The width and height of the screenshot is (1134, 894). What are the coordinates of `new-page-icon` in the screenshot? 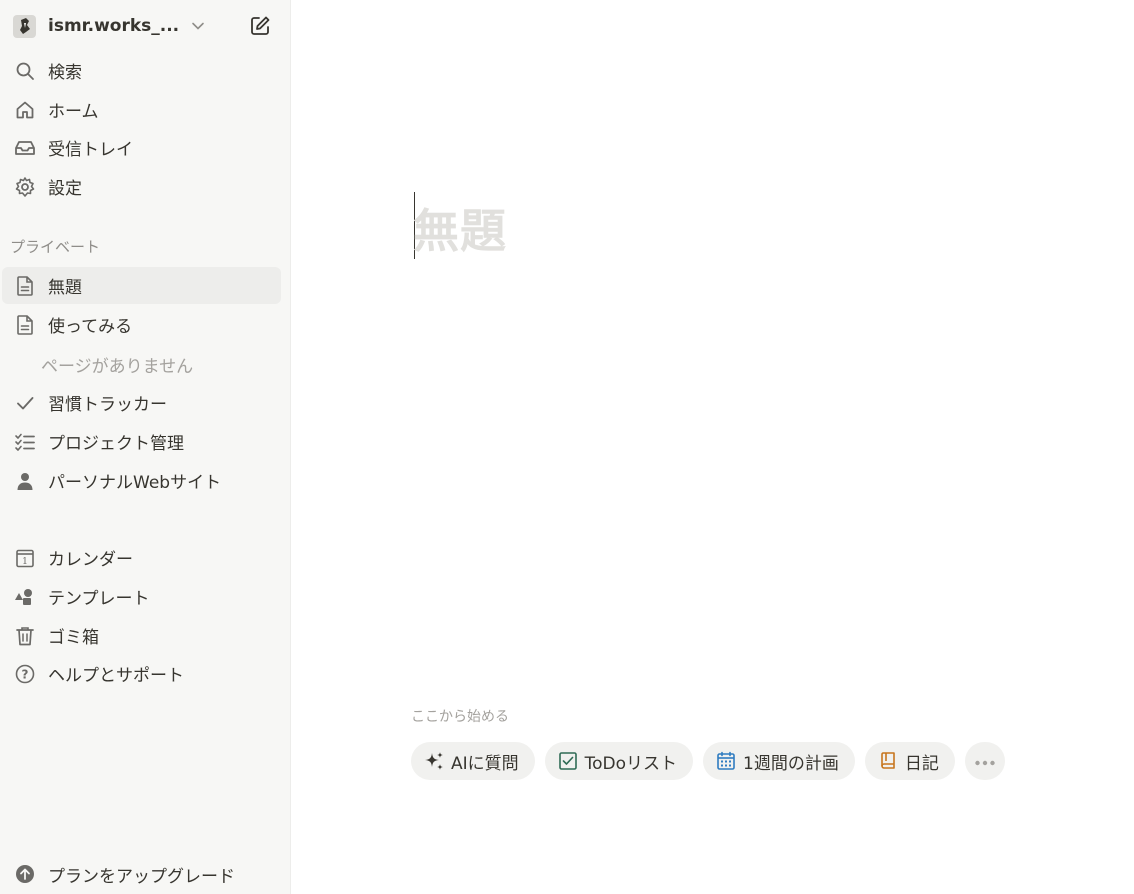 It's located at (260, 26).